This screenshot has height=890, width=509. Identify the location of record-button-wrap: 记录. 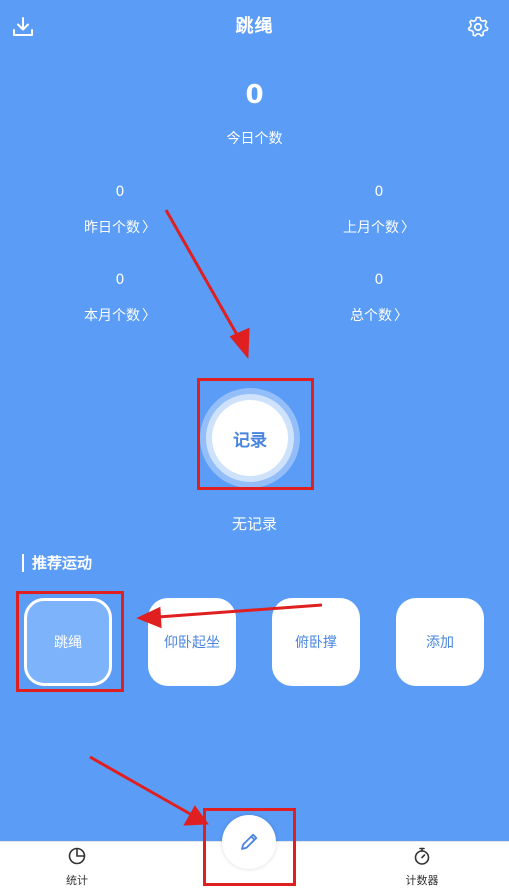
(250, 438).